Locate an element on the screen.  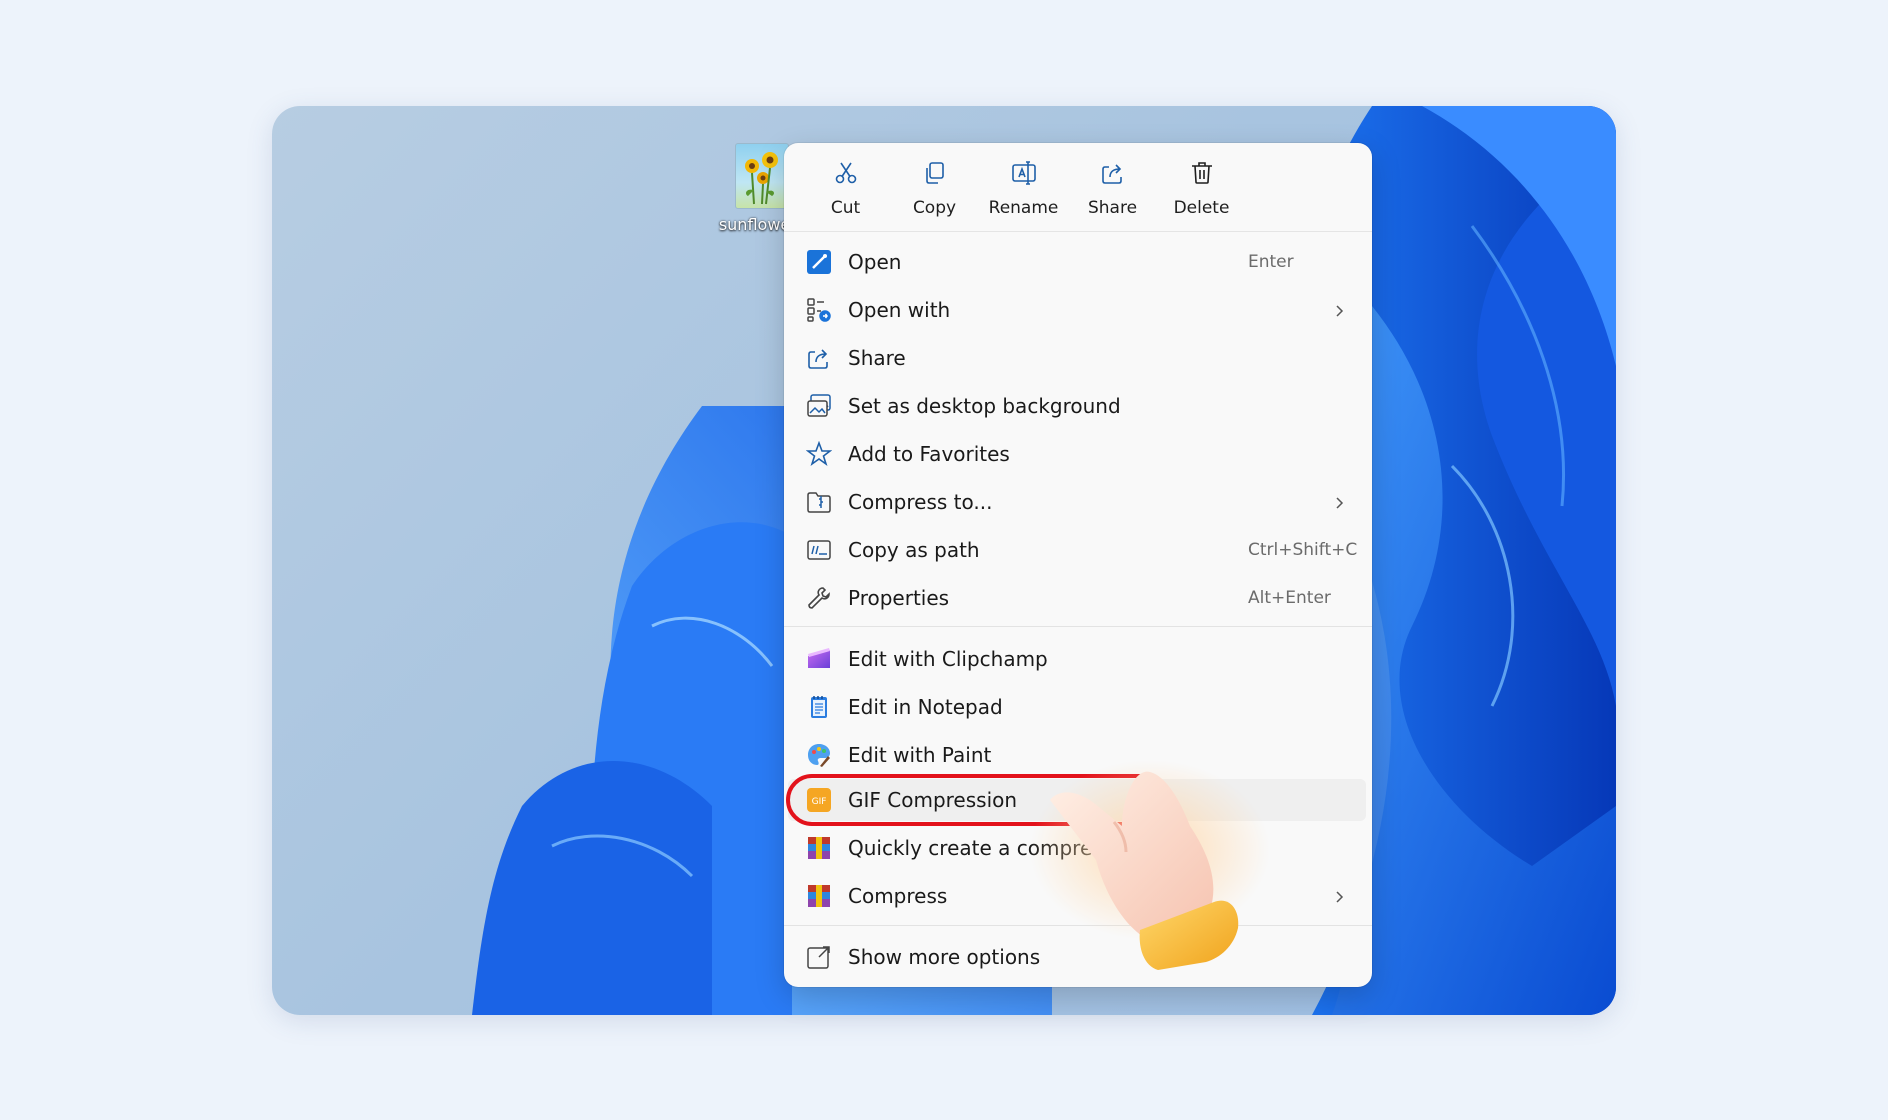
scissors-icon is located at coordinates (846, 173).